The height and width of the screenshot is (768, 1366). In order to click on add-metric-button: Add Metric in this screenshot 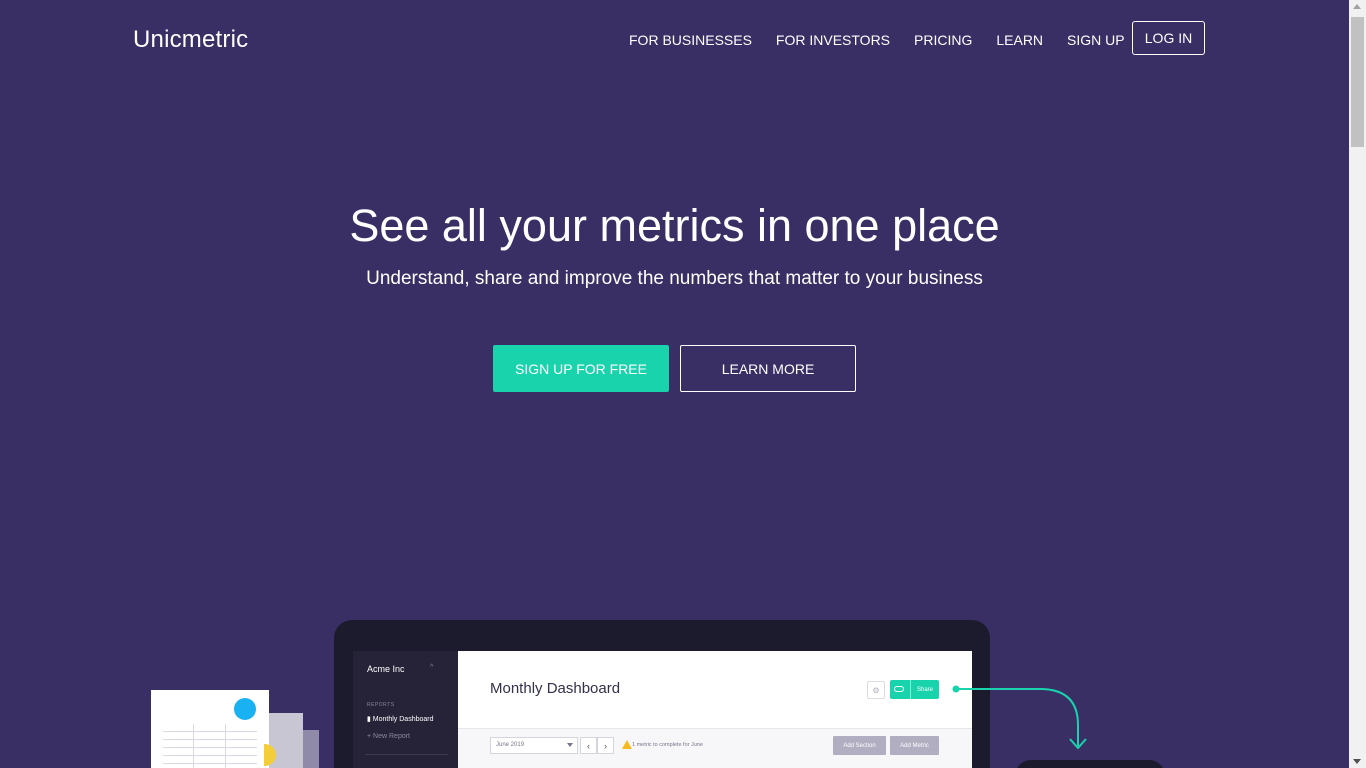, I will do `click(914, 745)`.